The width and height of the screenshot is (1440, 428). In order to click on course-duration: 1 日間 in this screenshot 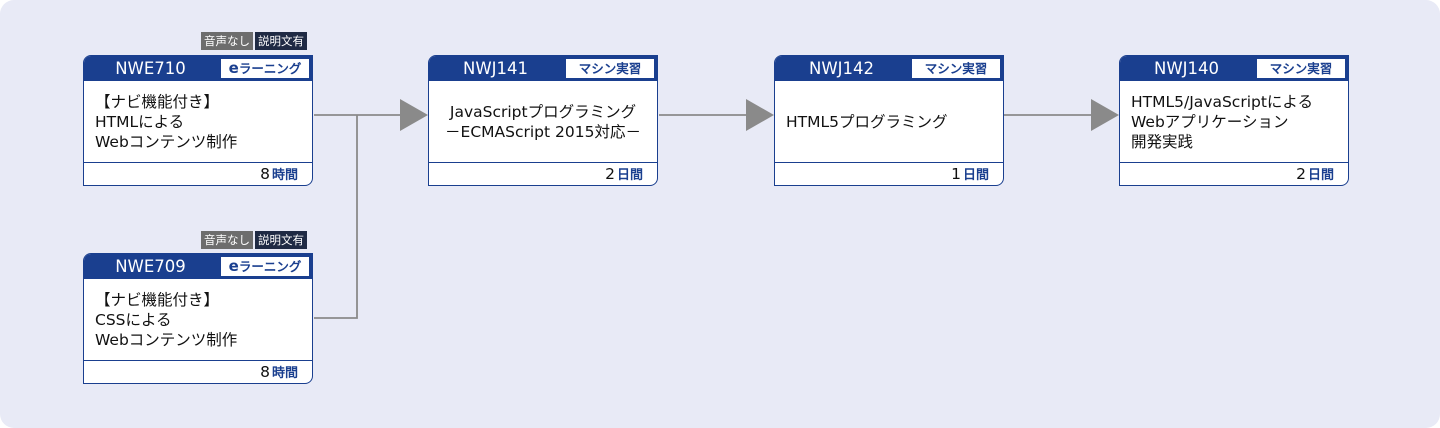, I will do `click(889, 173)`.